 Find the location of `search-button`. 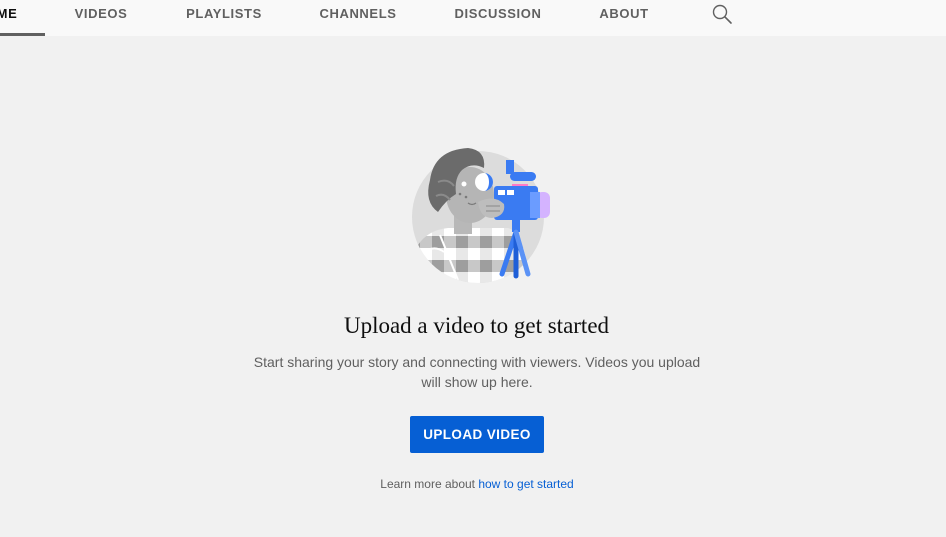

search-button is located at coordinates (722, 14).